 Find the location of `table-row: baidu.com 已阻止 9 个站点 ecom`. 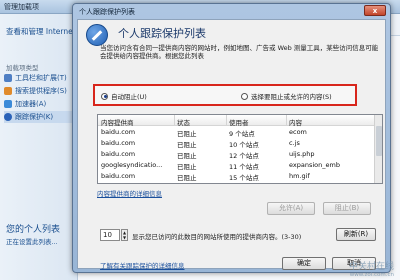

table-row: baidu.com 已阻止 9 个站点 ecom is located at coordinates (237, 132).